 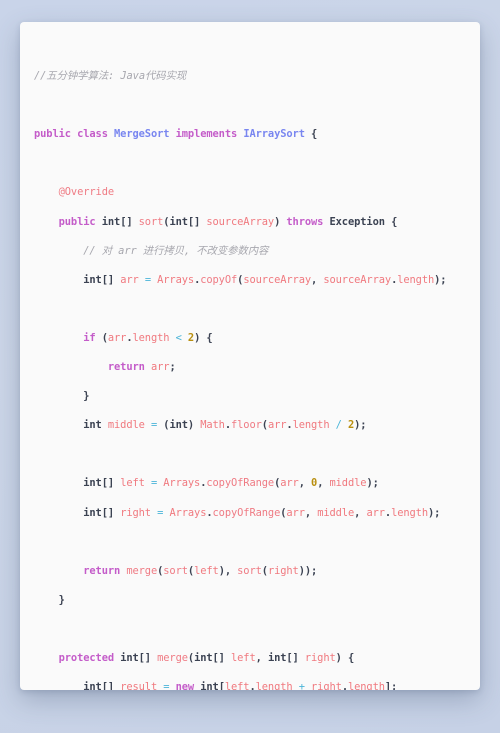 What do you see at coordinates (110, 76) in the screenshot?
I see `header-comment: //五分钟学算法: Java代码实现` at bounding box center [110, 76].